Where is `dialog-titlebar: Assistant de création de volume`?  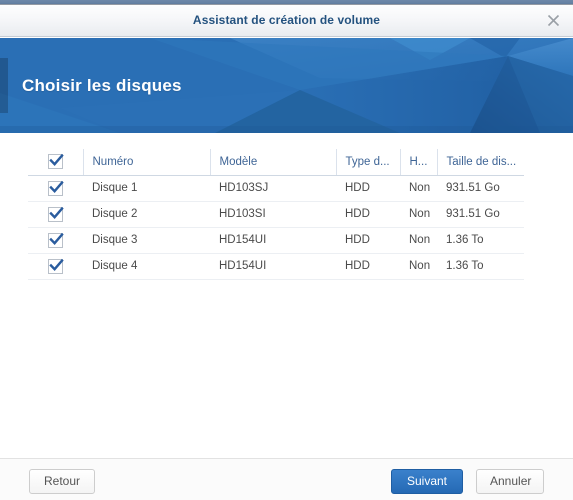
dialog-titlebar: Assistant de création de volume is located at coordinates (286, 21).